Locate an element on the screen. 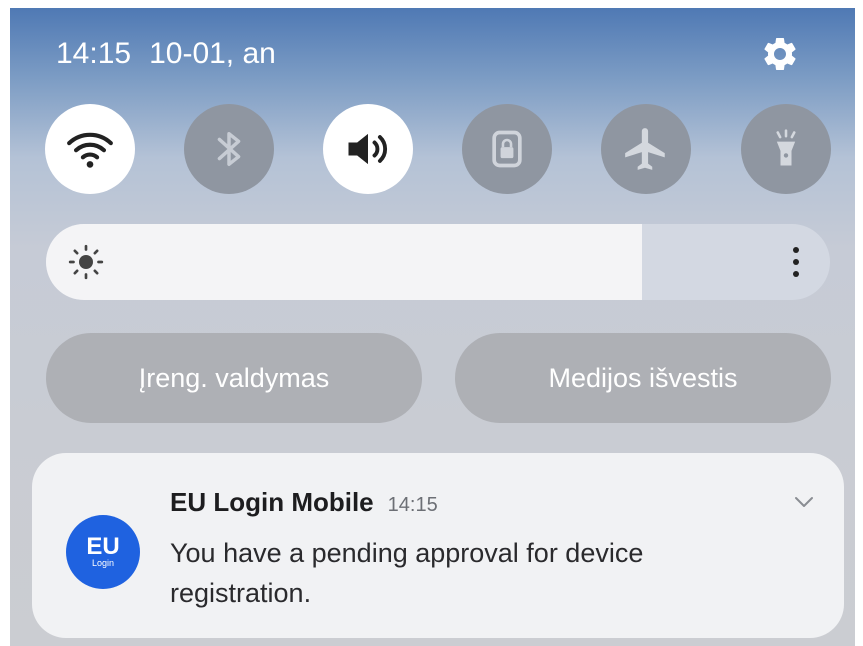 The image size is (863, 646). airplane-icon is located at coordinates (645, 149).